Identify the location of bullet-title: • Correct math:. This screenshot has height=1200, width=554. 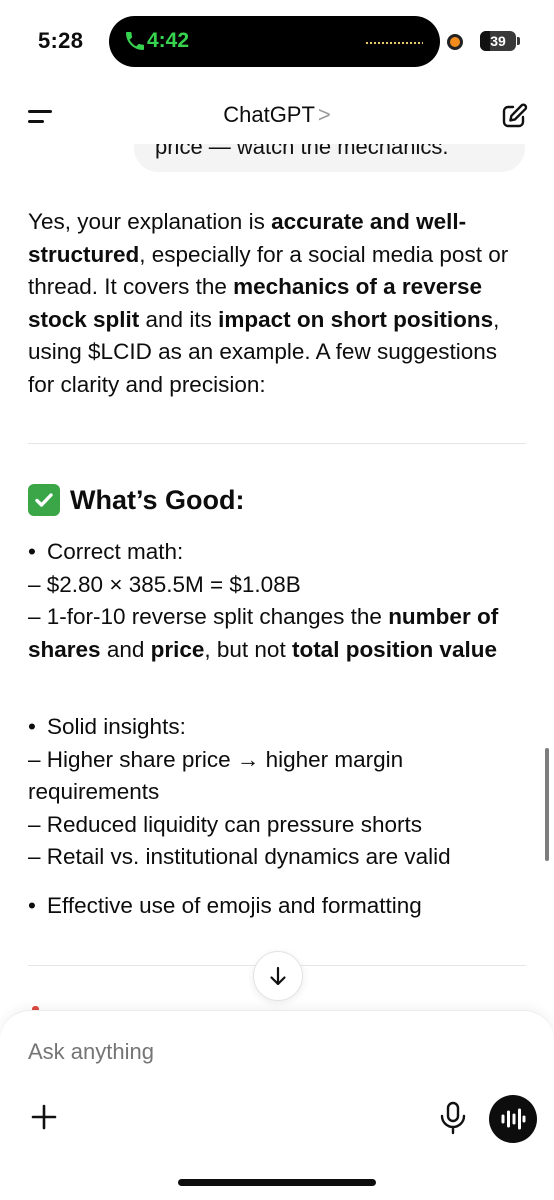
(278, 552).